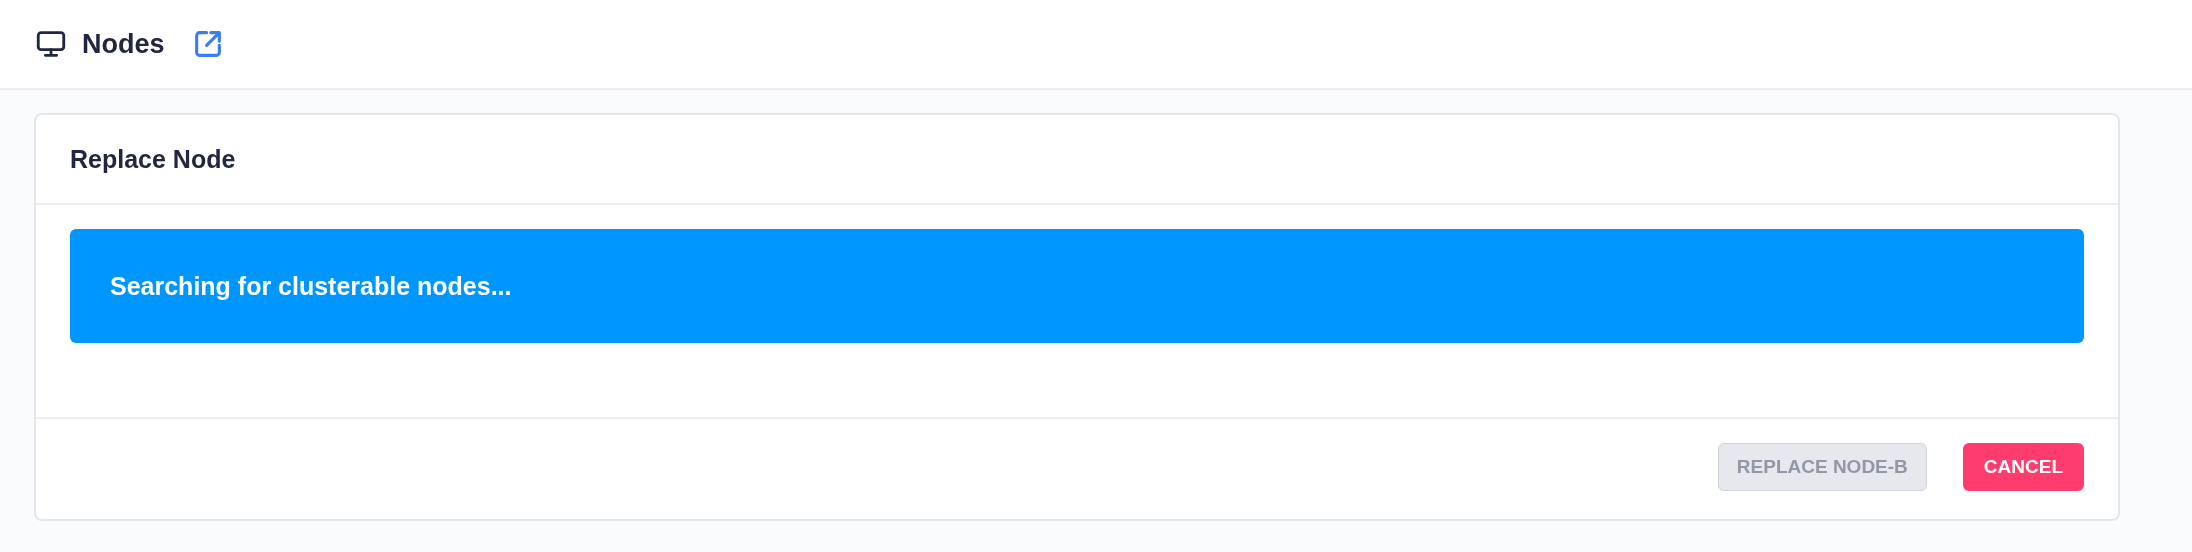  I want to click on card-title: Replace Node, so click(153, 159).